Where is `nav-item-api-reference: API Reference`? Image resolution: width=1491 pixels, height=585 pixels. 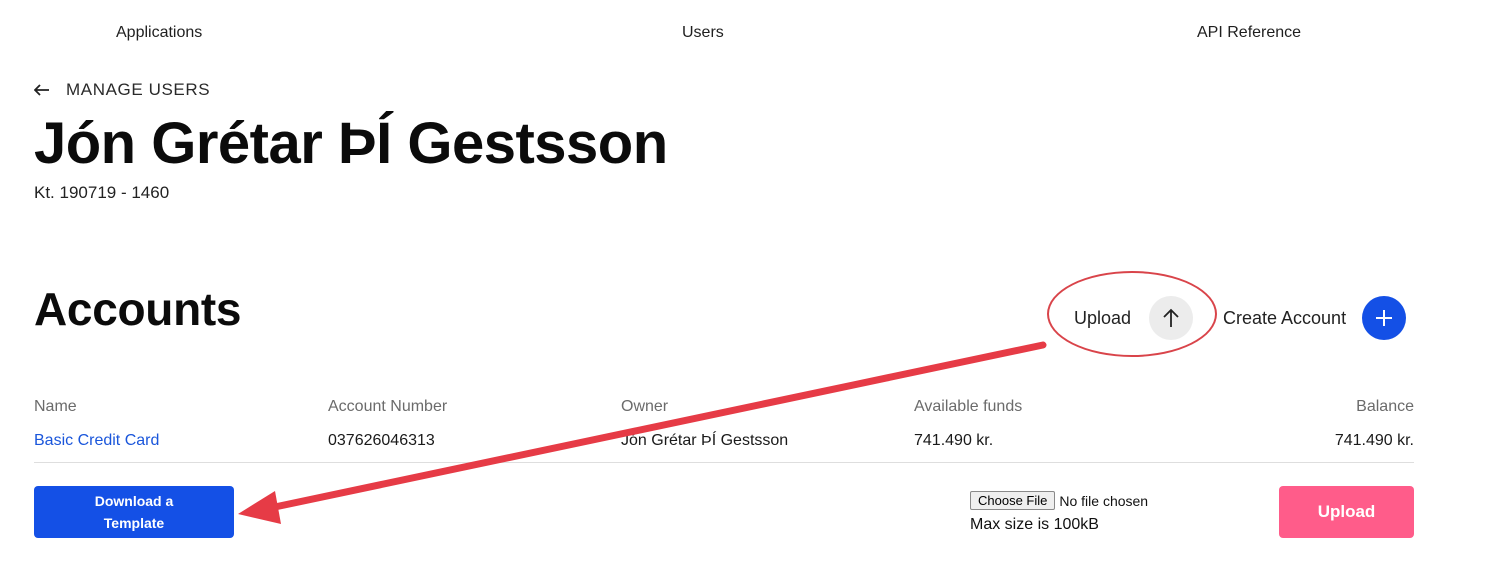 nav-item-api-reference: API Reference is located at coordinates (1249, 33).